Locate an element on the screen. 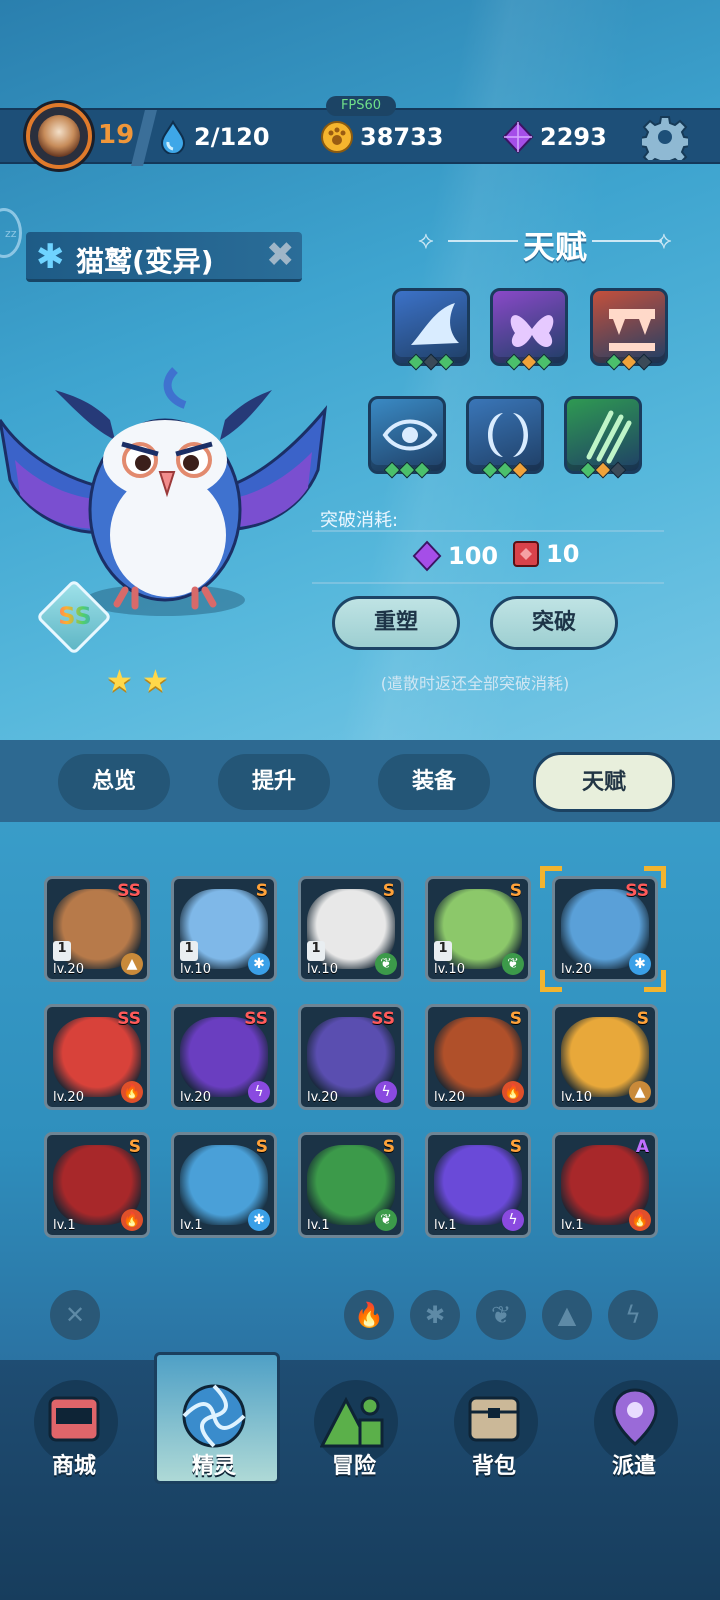 This screenshot has height=1600, width=720. pet-card: SS 1 lv.20 ▲ is located at coordinates (97, 929).